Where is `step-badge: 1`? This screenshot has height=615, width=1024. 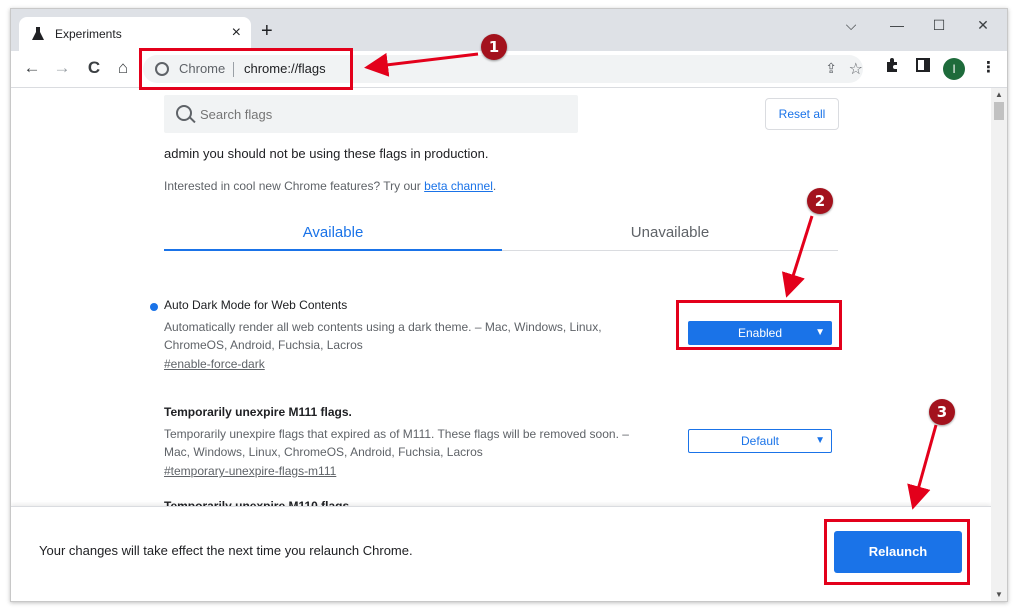
step-badge: 1 is located at coordinates (494, 47).